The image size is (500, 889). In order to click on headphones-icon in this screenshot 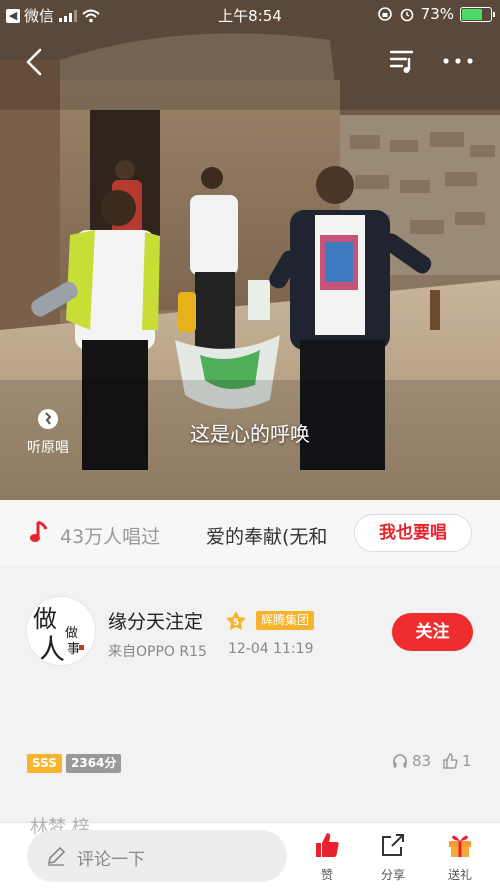, I will do `click(400, 761)`.